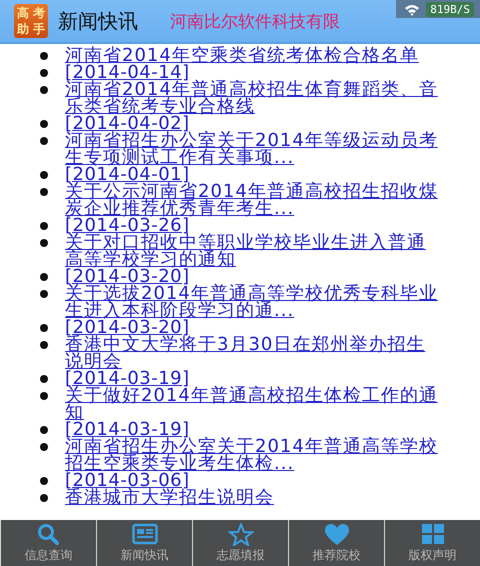 The width and height of the screenshot is (480, 566). I want to click on news-link: 关于做好2014年普通高校招生体检工作的通知, so click(252, 404).